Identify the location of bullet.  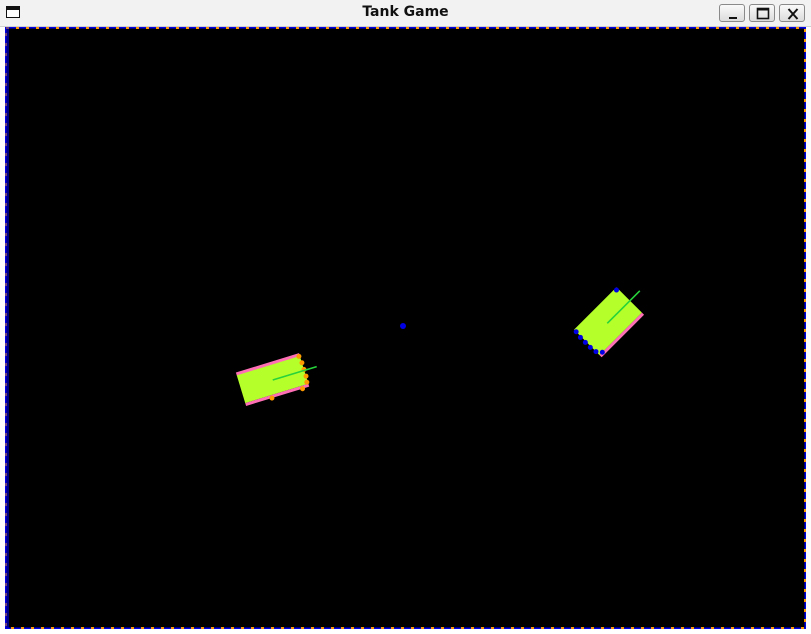
(403, 326).